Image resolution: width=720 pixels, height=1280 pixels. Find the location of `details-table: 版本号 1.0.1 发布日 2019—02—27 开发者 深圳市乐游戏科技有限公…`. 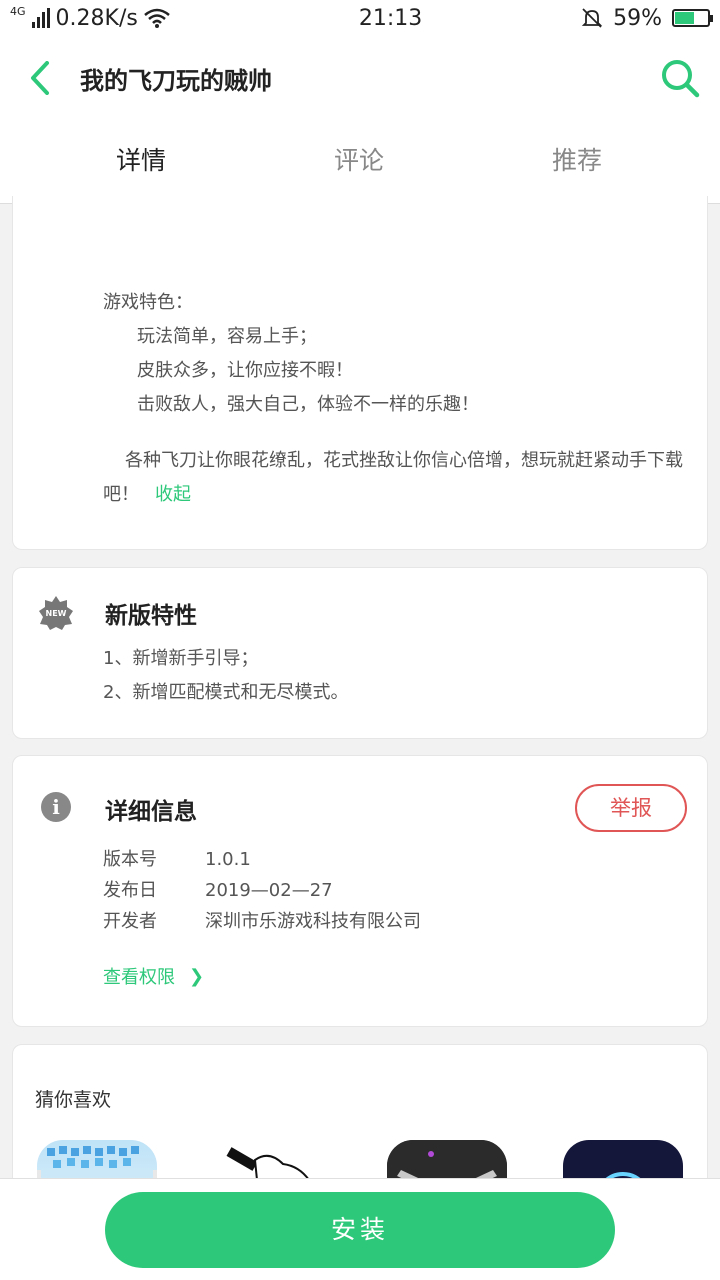

details-table: 版本号 1.0.1 发布日 2019—02—27 开发者 深圳市乐游戏科技有限公… is located at coordinates (262, 890).